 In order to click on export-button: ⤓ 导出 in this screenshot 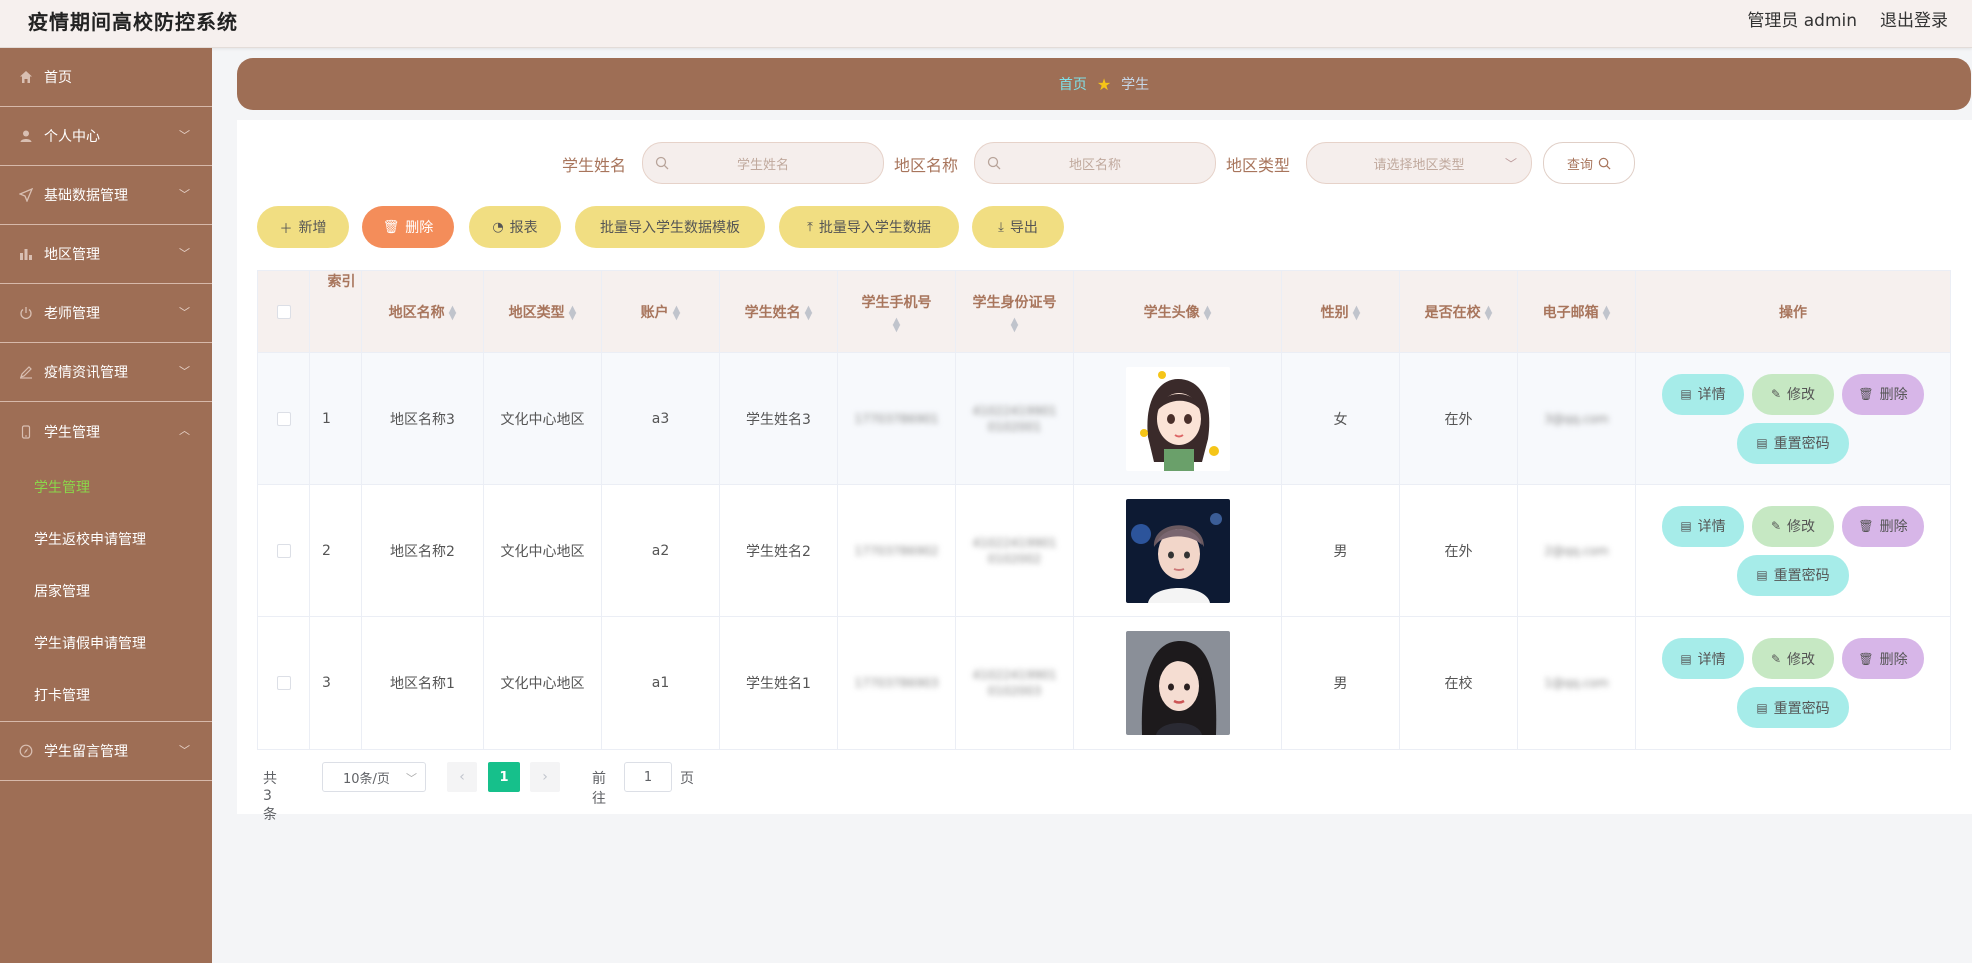, I will do `click(1018, 227)`.